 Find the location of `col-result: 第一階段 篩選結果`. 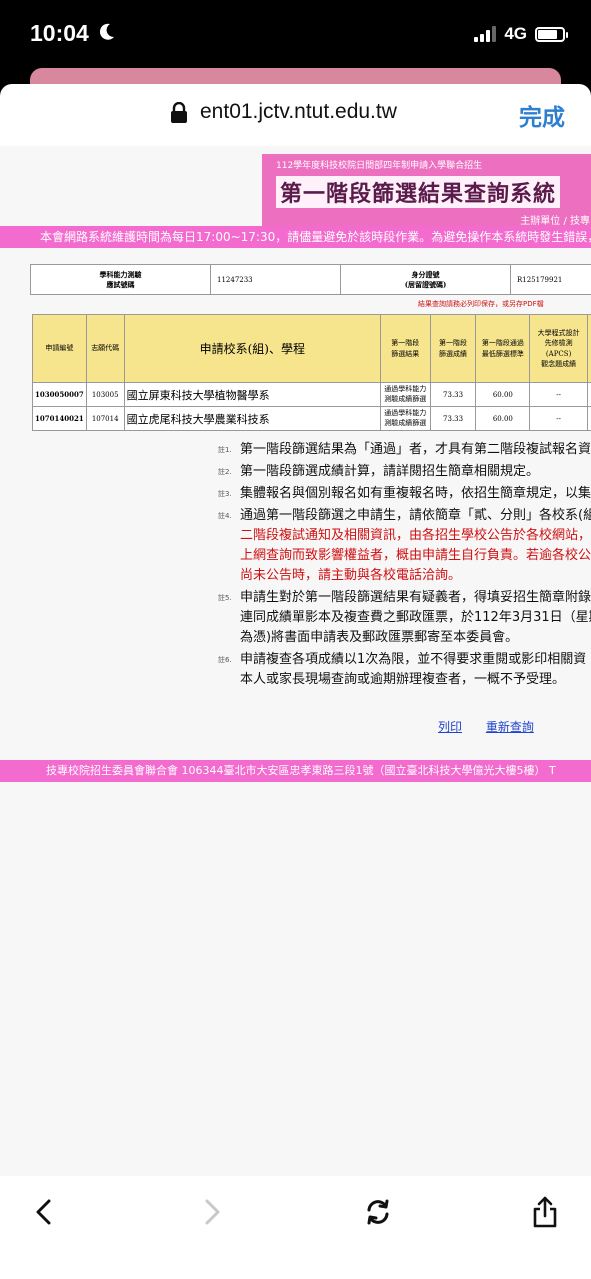

col-result: 第一階段 篩選結果 is located at coordinates (405, 348).